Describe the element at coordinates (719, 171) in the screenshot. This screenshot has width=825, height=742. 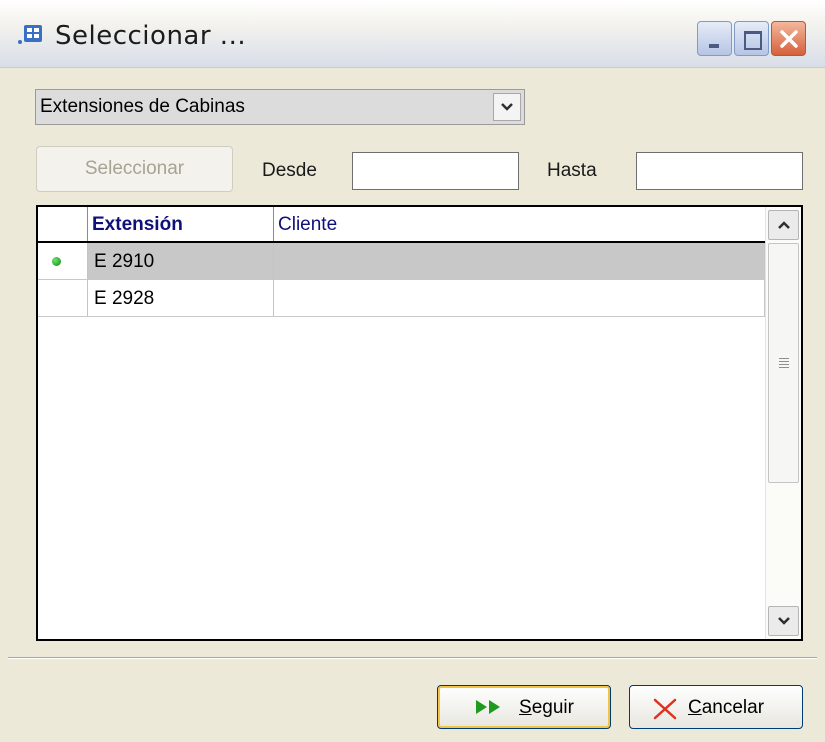
I see `to-field` at that location.